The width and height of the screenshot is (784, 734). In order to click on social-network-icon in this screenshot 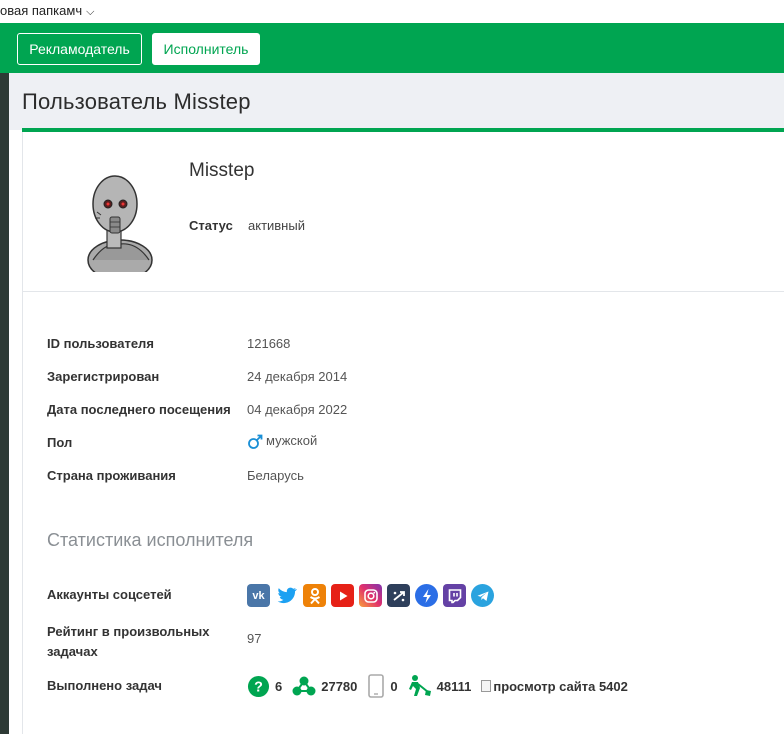, I will do `click(304, 686)`.